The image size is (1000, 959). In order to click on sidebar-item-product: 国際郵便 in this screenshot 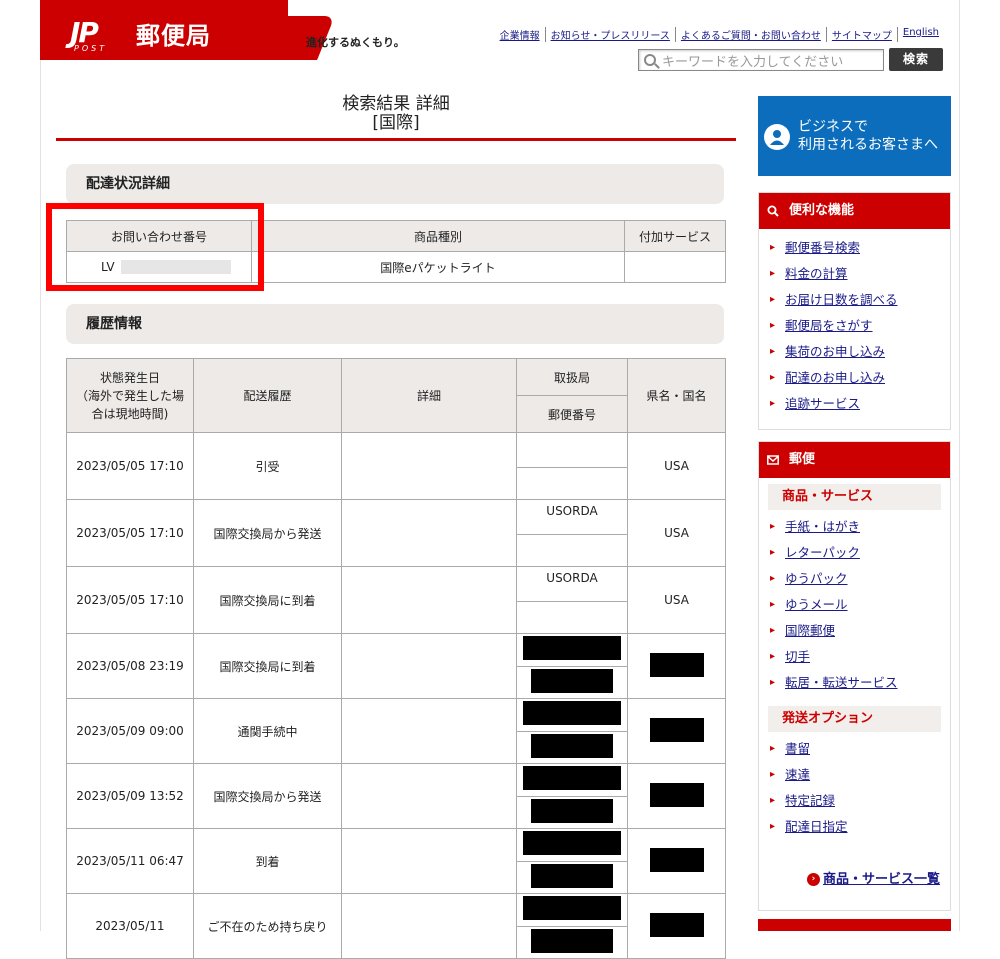, I will do `click(854, 631)`.